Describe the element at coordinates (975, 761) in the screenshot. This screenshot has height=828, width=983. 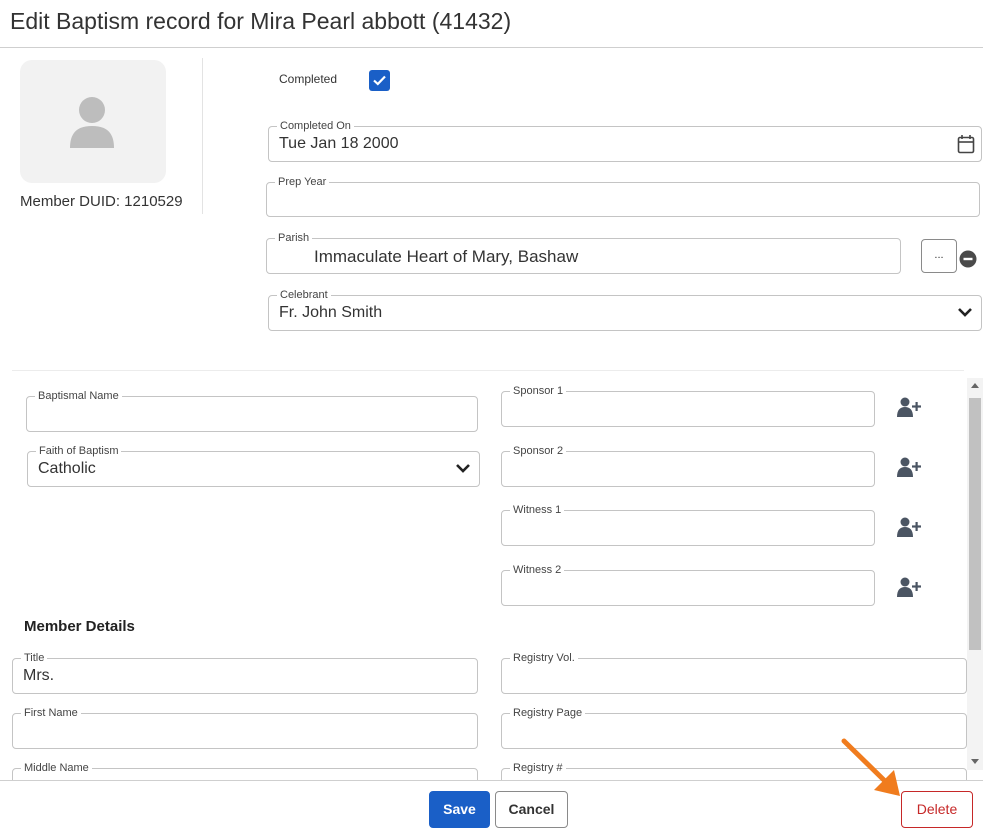
I see `scroll-down-icon` at that location.